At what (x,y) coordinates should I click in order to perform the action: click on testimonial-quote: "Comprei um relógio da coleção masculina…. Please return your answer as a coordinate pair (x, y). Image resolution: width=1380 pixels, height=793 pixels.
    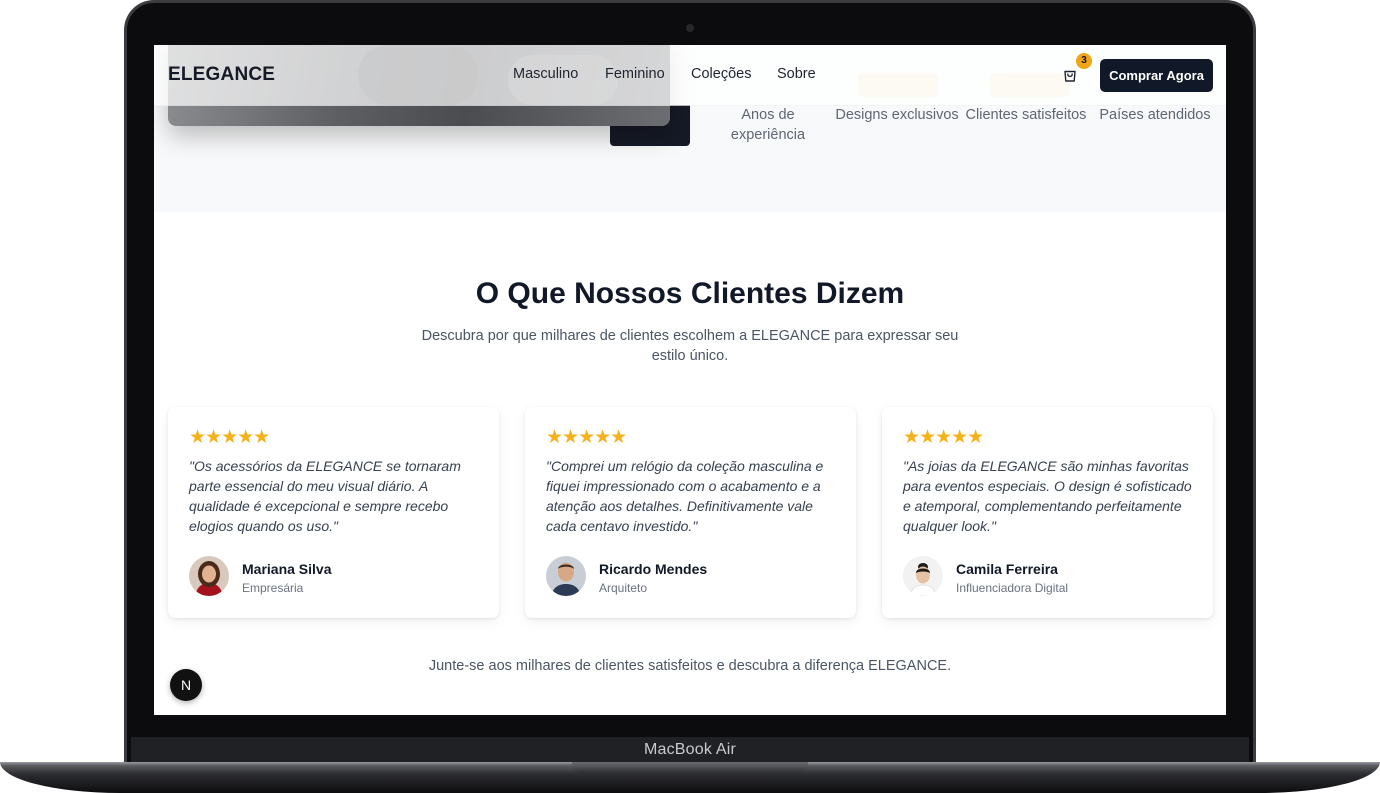
    Looking at the image, I should click on (685, 496).